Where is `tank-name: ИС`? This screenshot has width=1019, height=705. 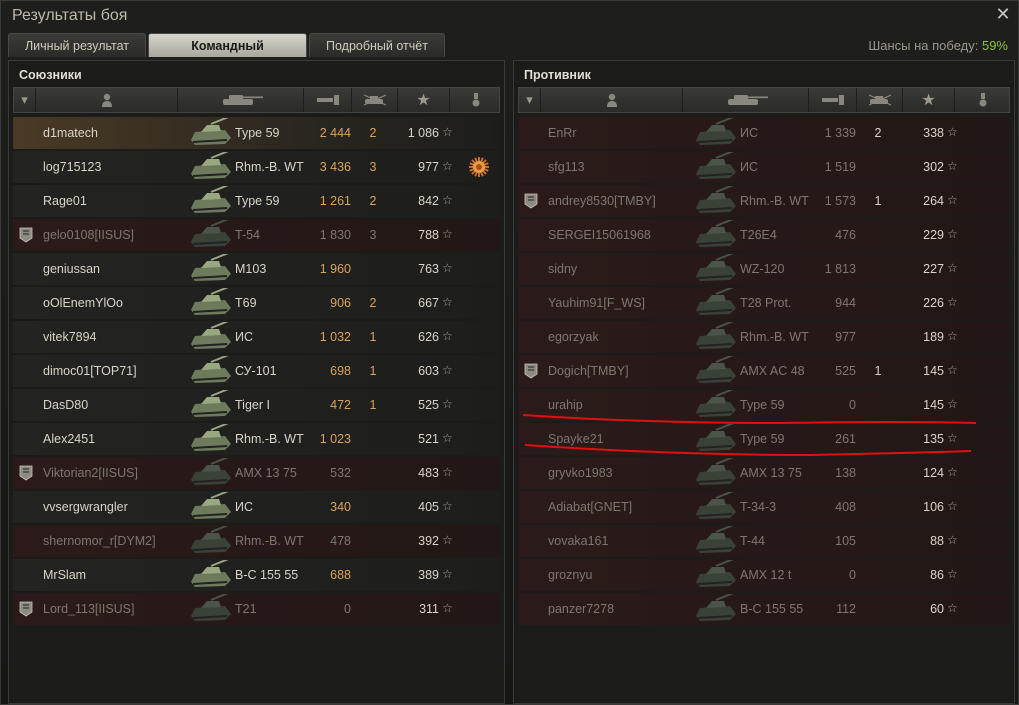 tank-name: ИС is located at coordinates (244, 507).